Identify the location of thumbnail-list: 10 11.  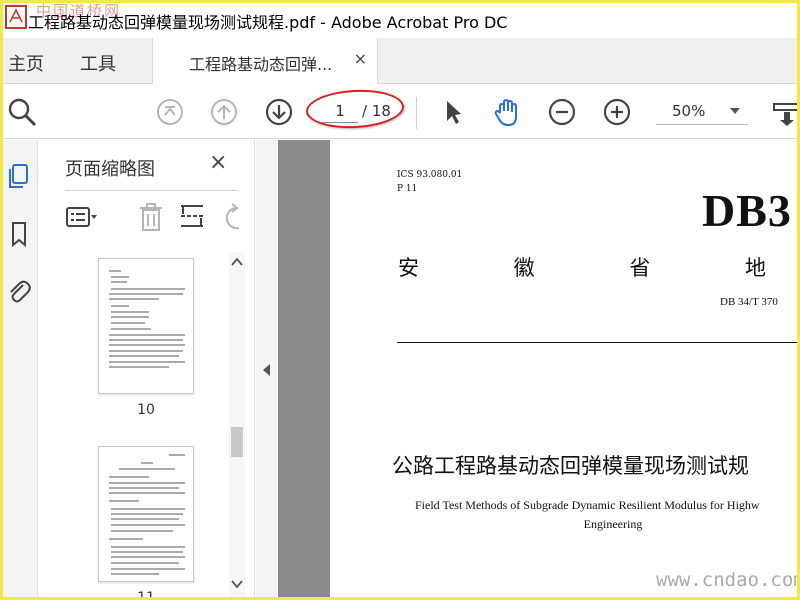
(134, 422).